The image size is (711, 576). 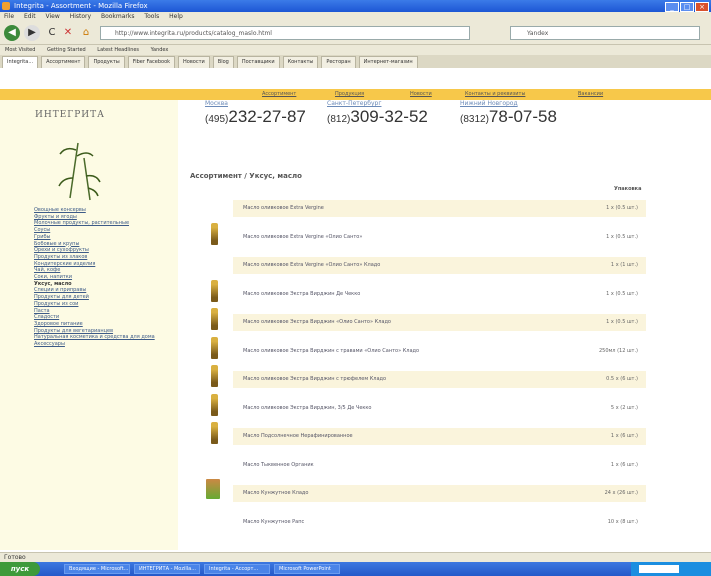 What do you see at coordinates (223, 62) in the screenshot?
I see `tab: Blog` at bounding box center [223, 62].